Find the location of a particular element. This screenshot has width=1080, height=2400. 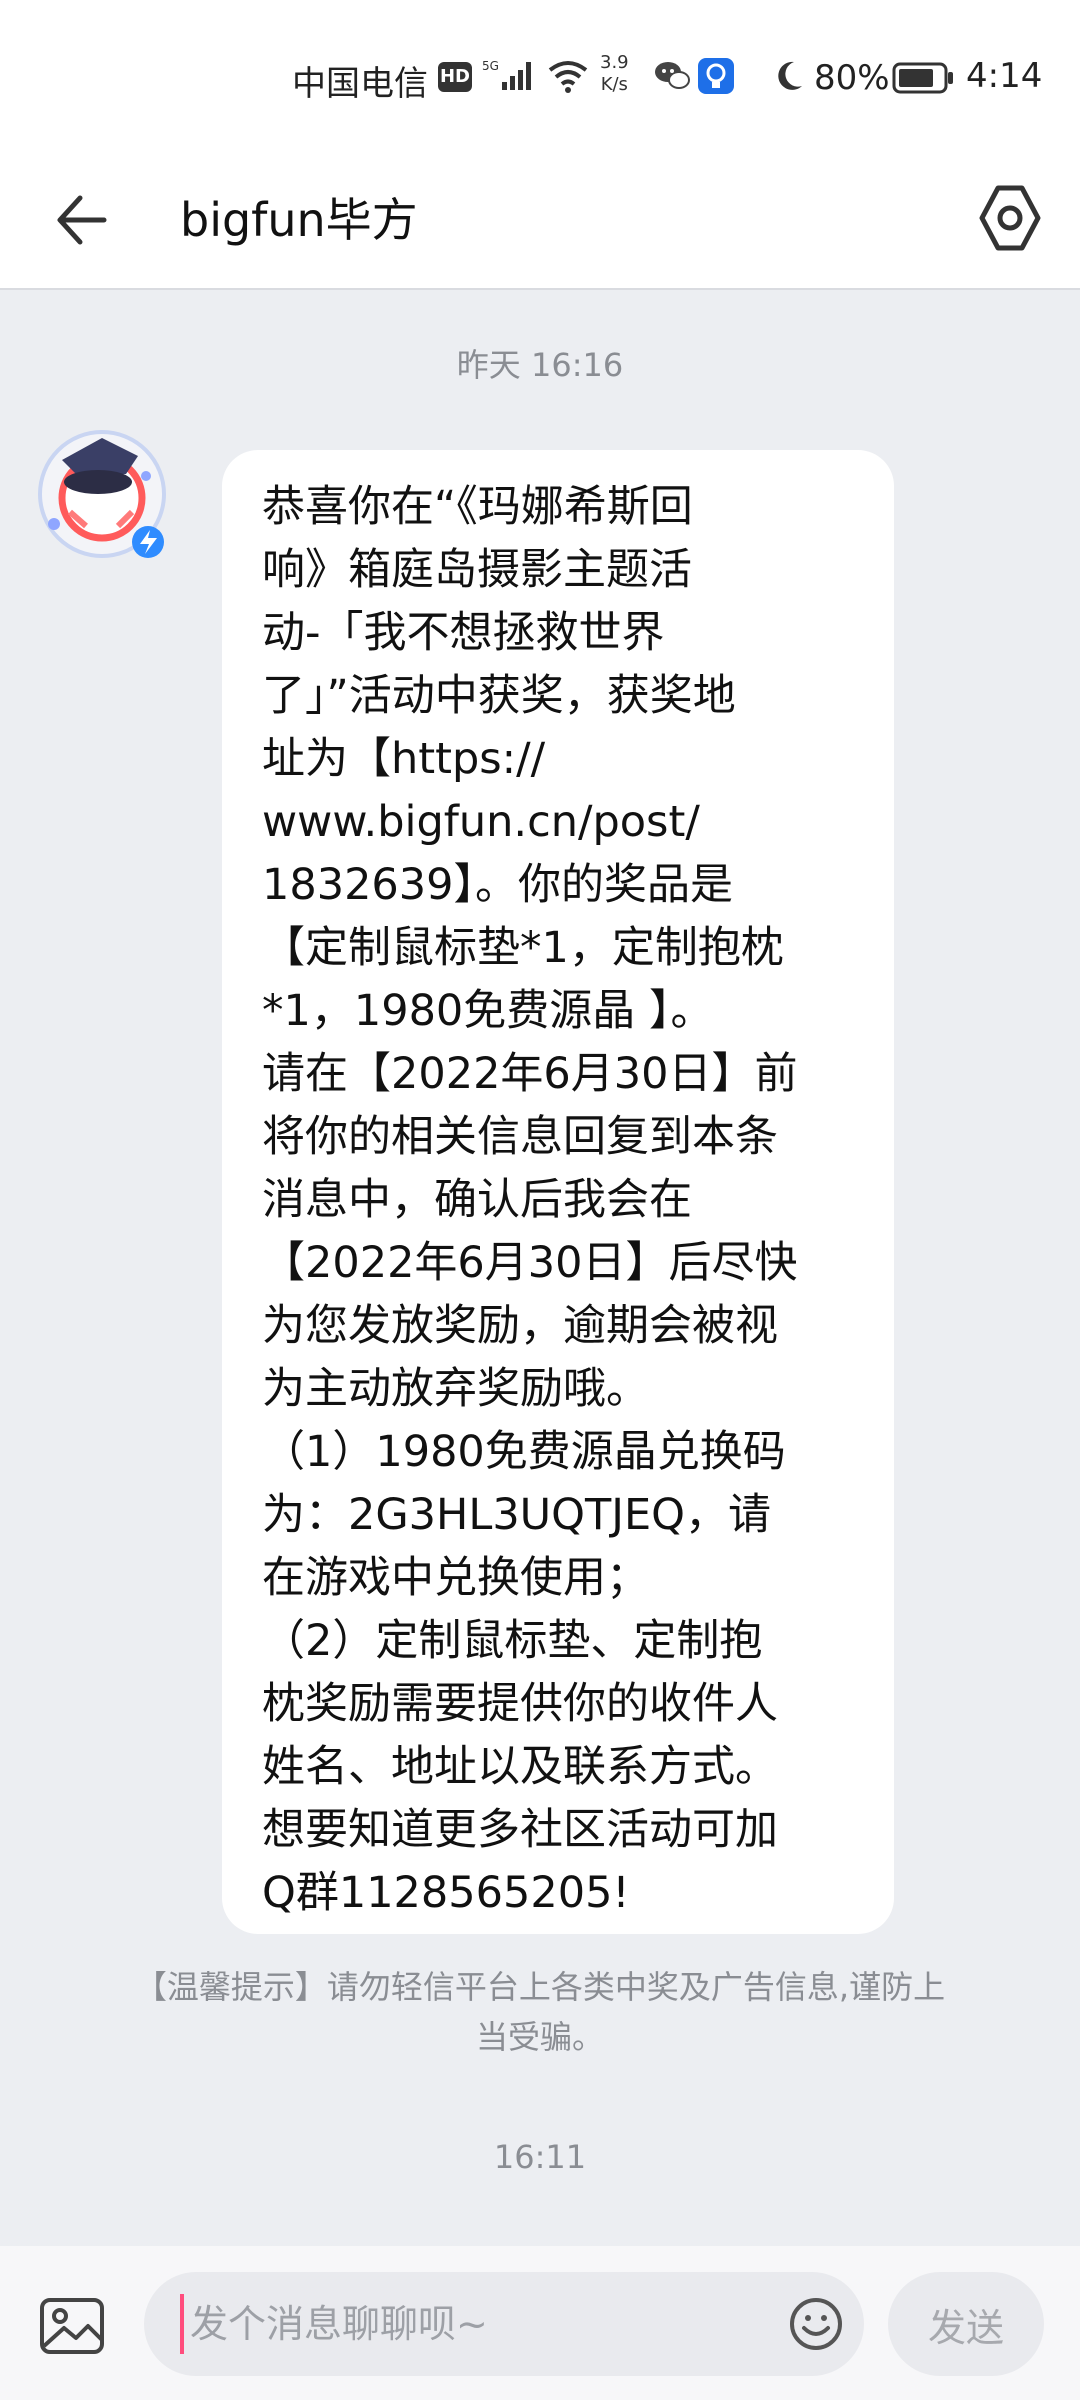

battery-percent: 80% is located at coordinates (852, 78).